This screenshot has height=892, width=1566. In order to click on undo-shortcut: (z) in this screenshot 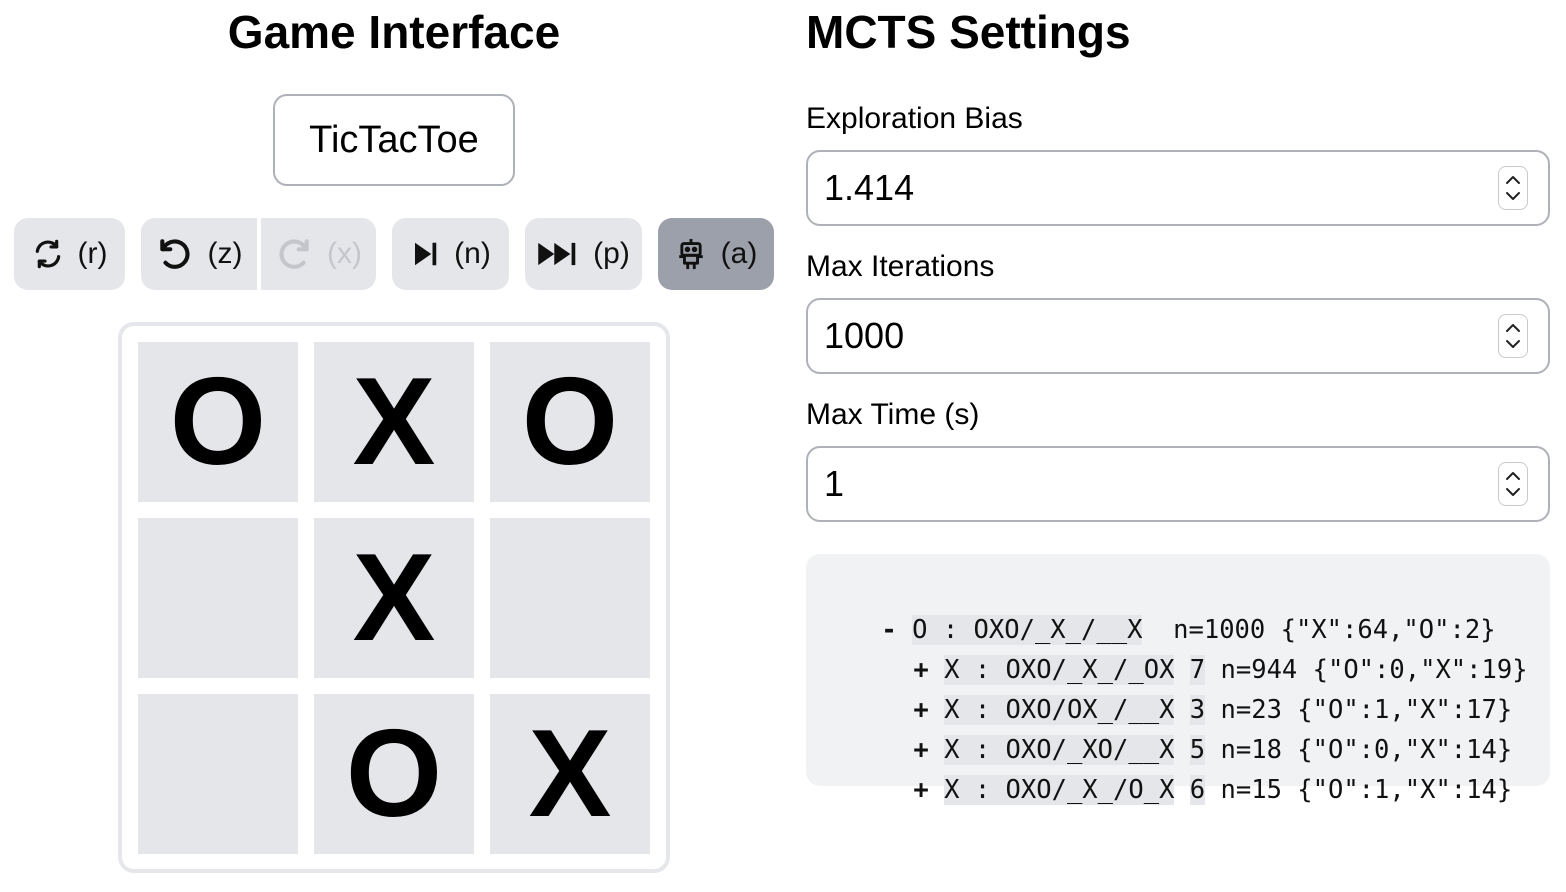, I will do `click(225, 253)`.